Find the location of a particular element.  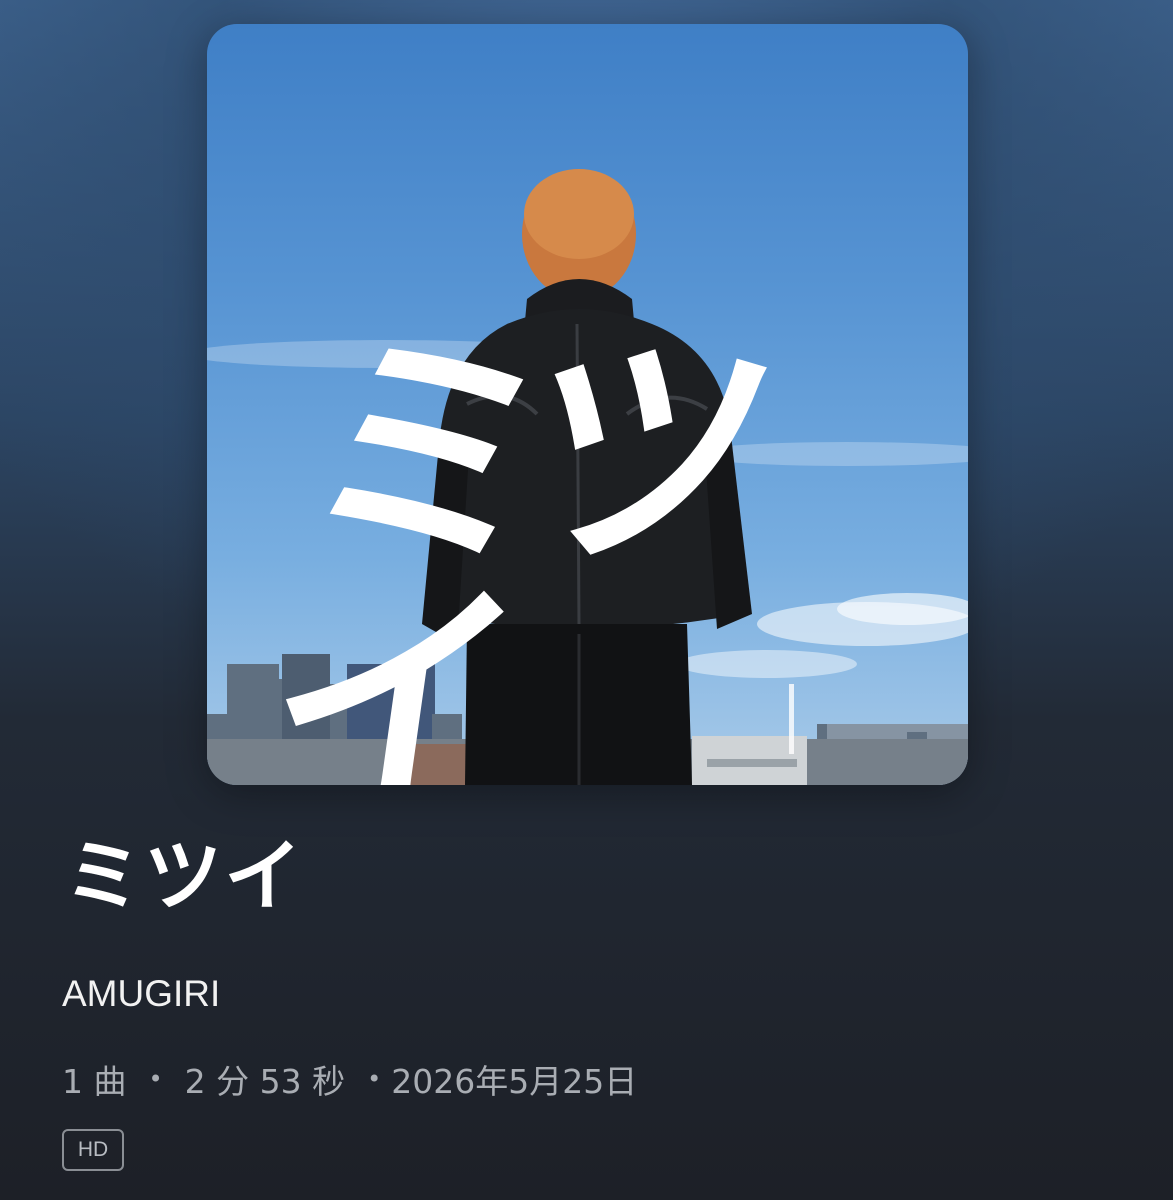

release-date: 2026年5月25日 is located at coordinates (514, 1081).